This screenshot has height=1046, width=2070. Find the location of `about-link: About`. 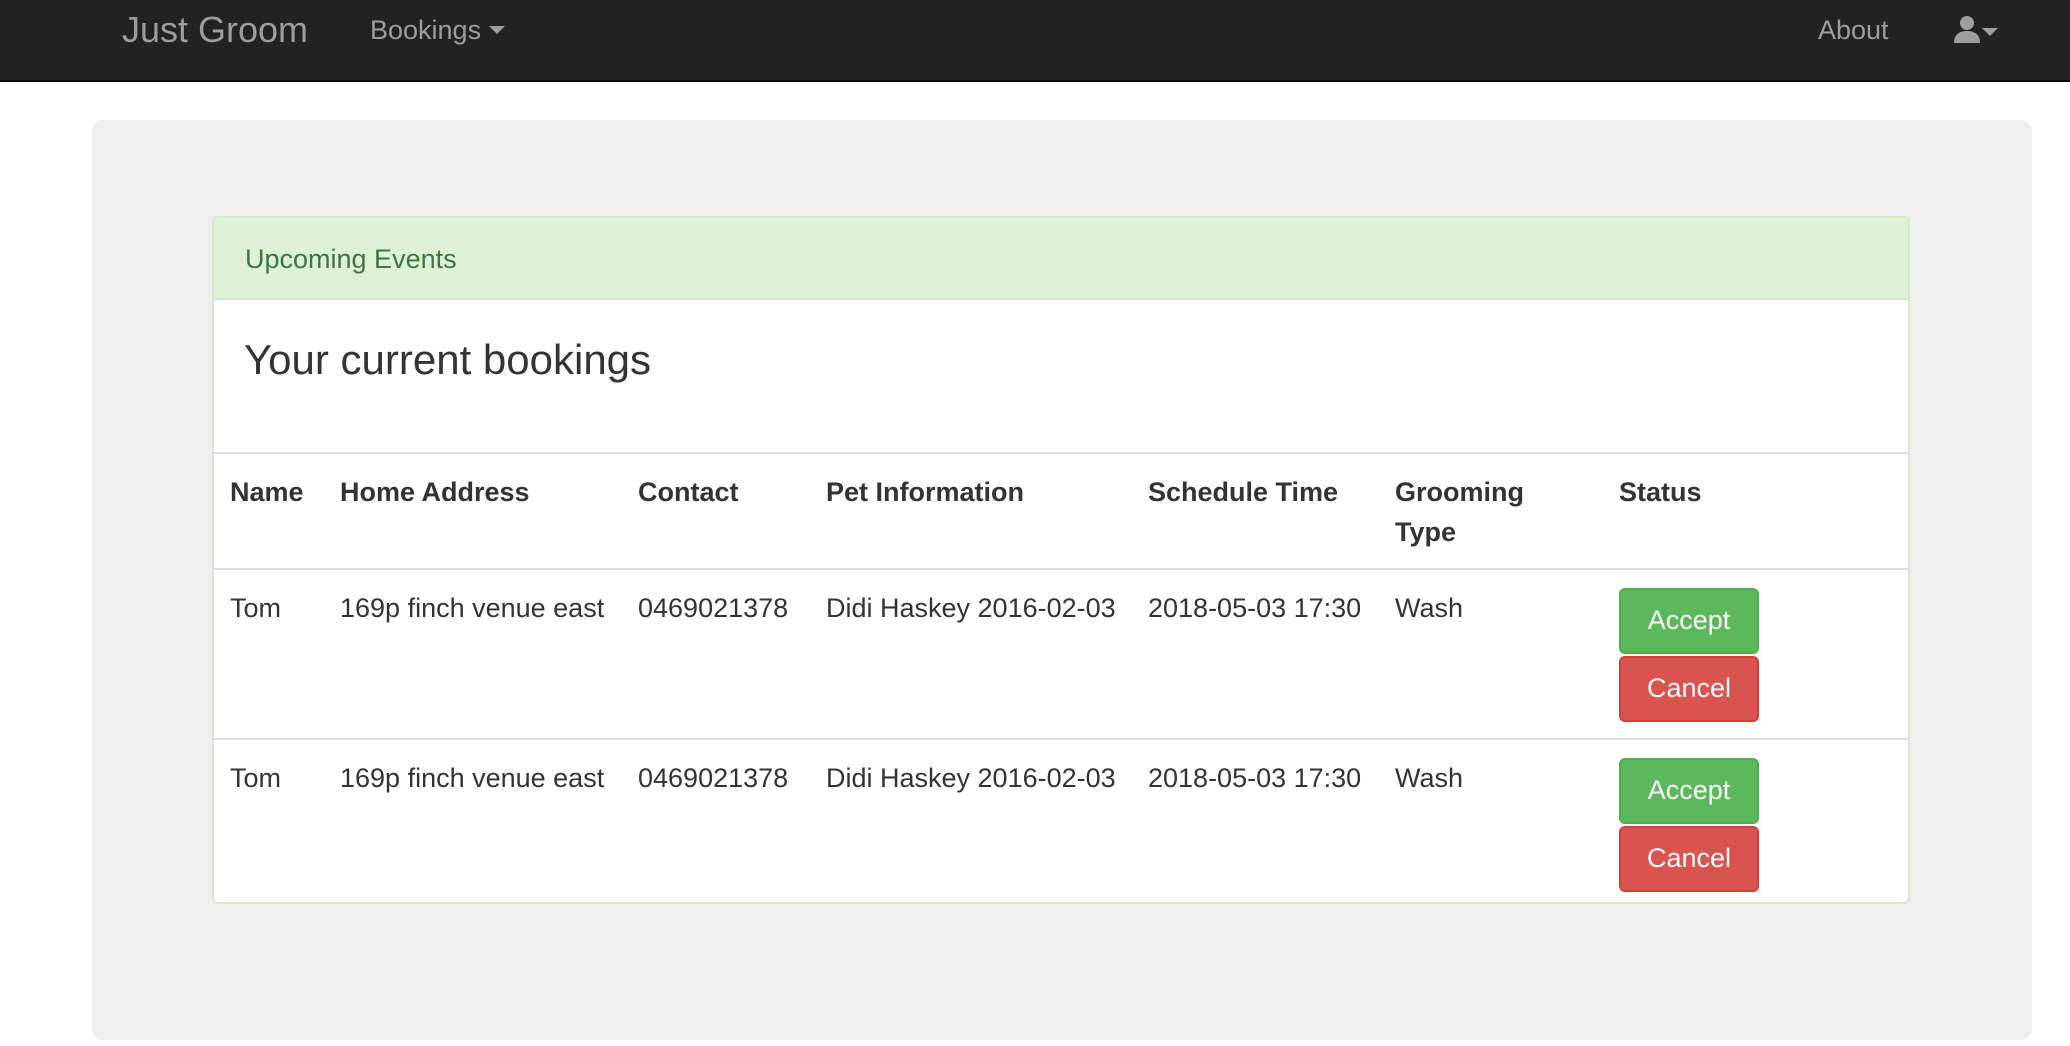

about-link: About is located at coordinates (1853, 30).